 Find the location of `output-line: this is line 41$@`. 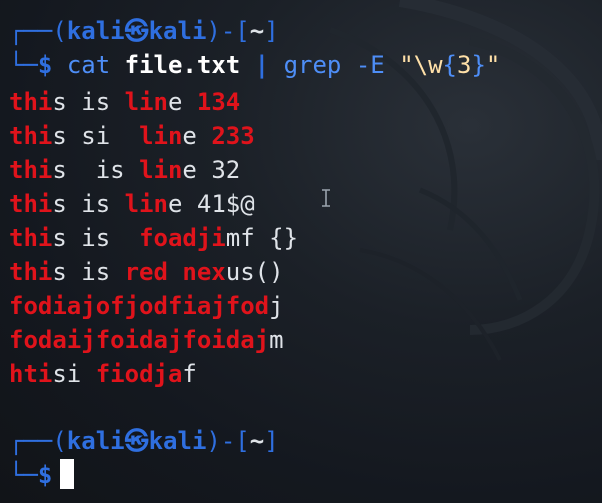

output-line: this is line 41$@ is located at coordinates (132, 204).